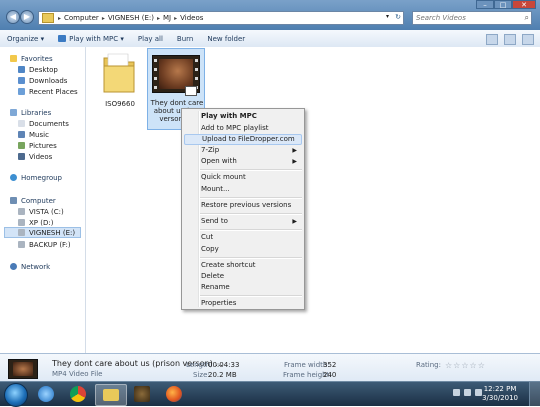 The image size is (540, 407). What do you see at coordinates (243, 128) in the screenshot?
I see `menu-item-add-to-playlist: Add to MPC playlist` at bounding box center [243, 128].